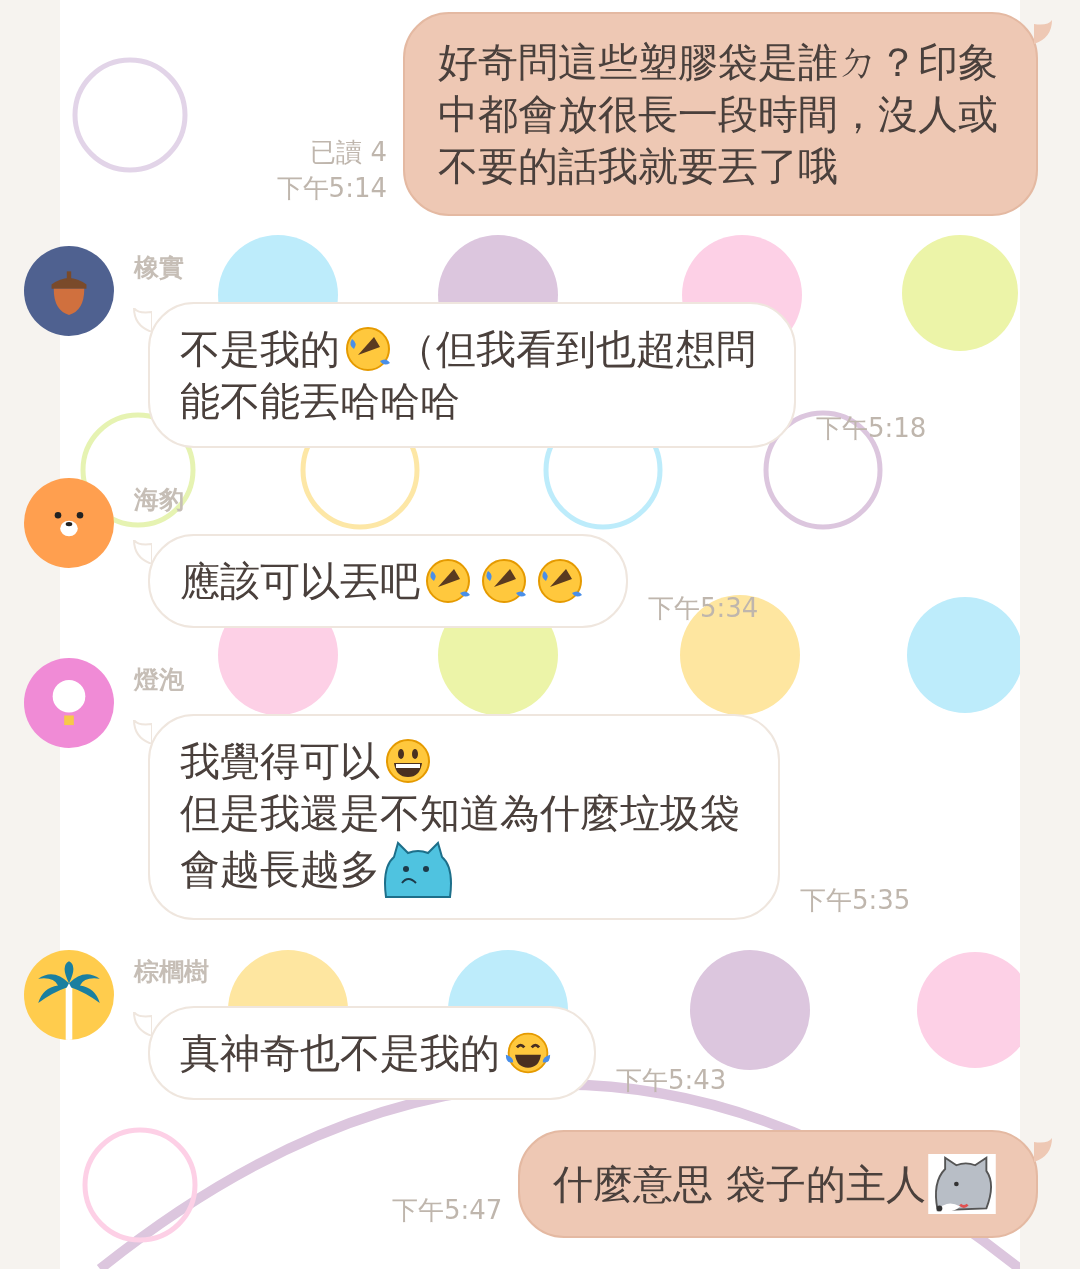 This screenshot has height=1269, width=1080. What do you see at coordinates (159, 680) in the screenshot?
I see `sender-name: 燈泡` at bounding box center [159, 680].